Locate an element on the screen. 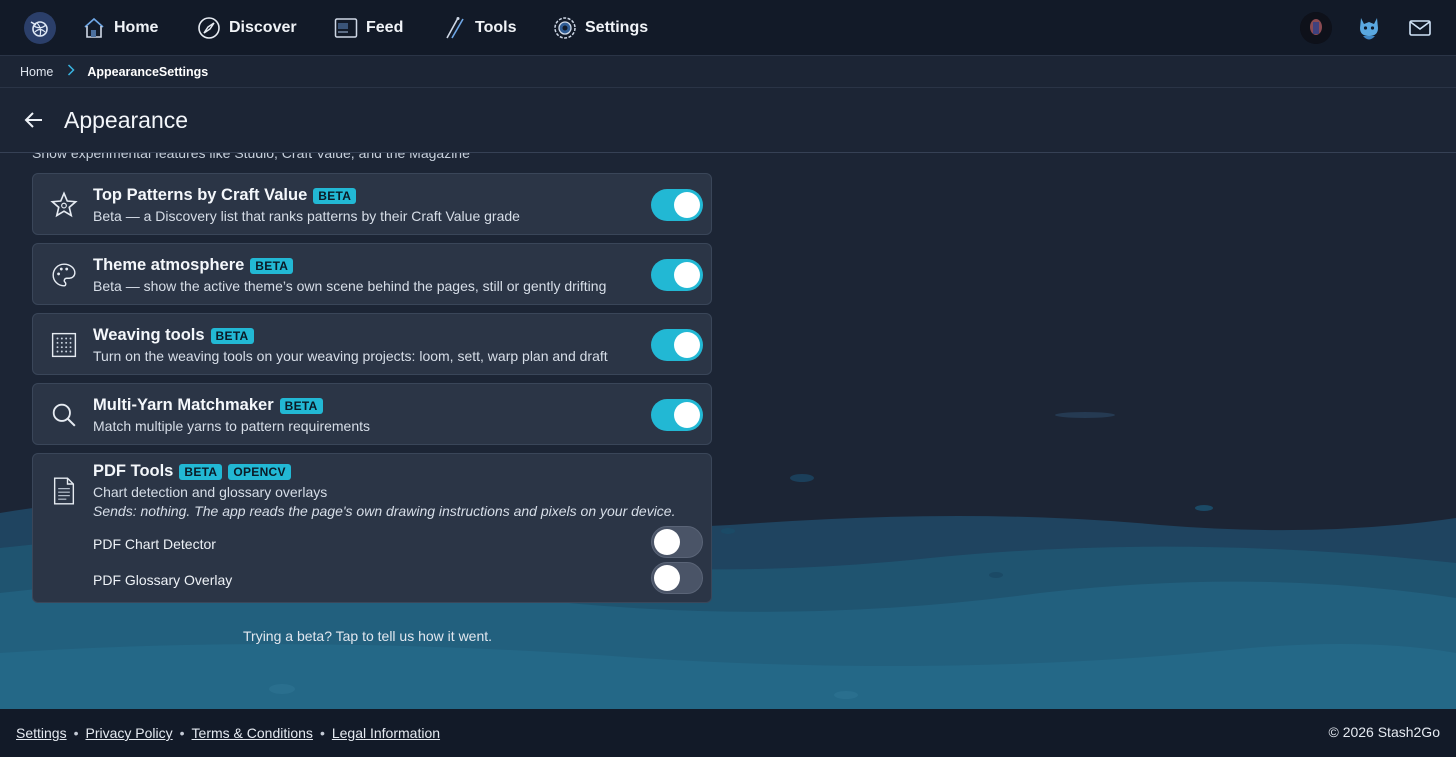 This screenshot has height=757, width=1456. mascot-button is located at coordinates (1369, 28).